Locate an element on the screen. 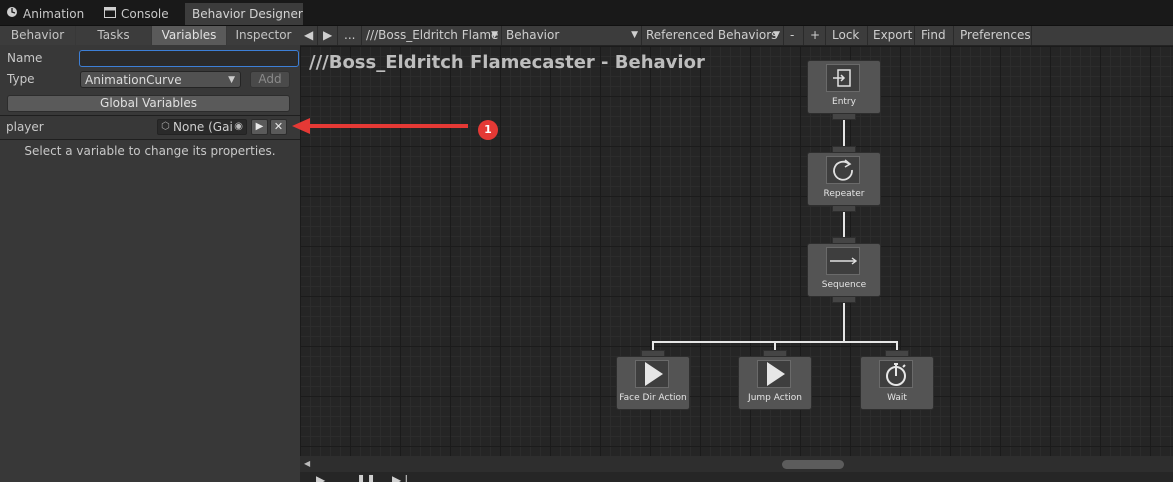  chevron-right-icon: ▶ is located at coordinates (259, 126).